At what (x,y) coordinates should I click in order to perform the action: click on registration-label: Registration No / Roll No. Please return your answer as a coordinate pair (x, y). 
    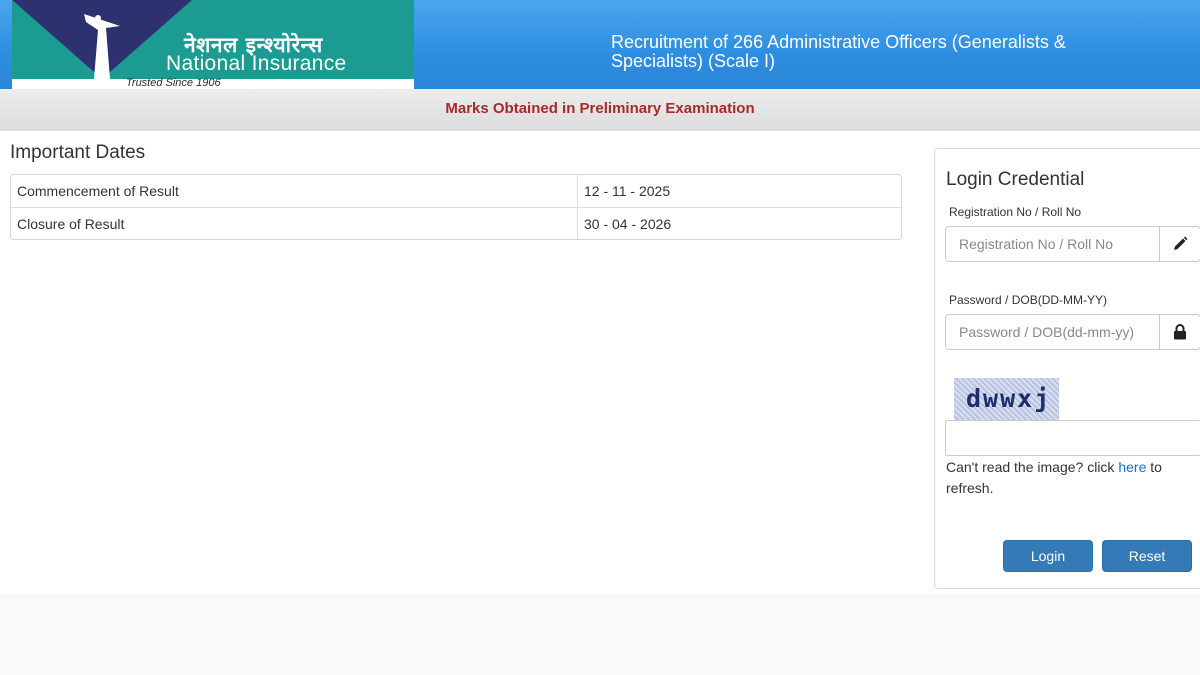
    Looking at the image, I should click on (1015, 212).